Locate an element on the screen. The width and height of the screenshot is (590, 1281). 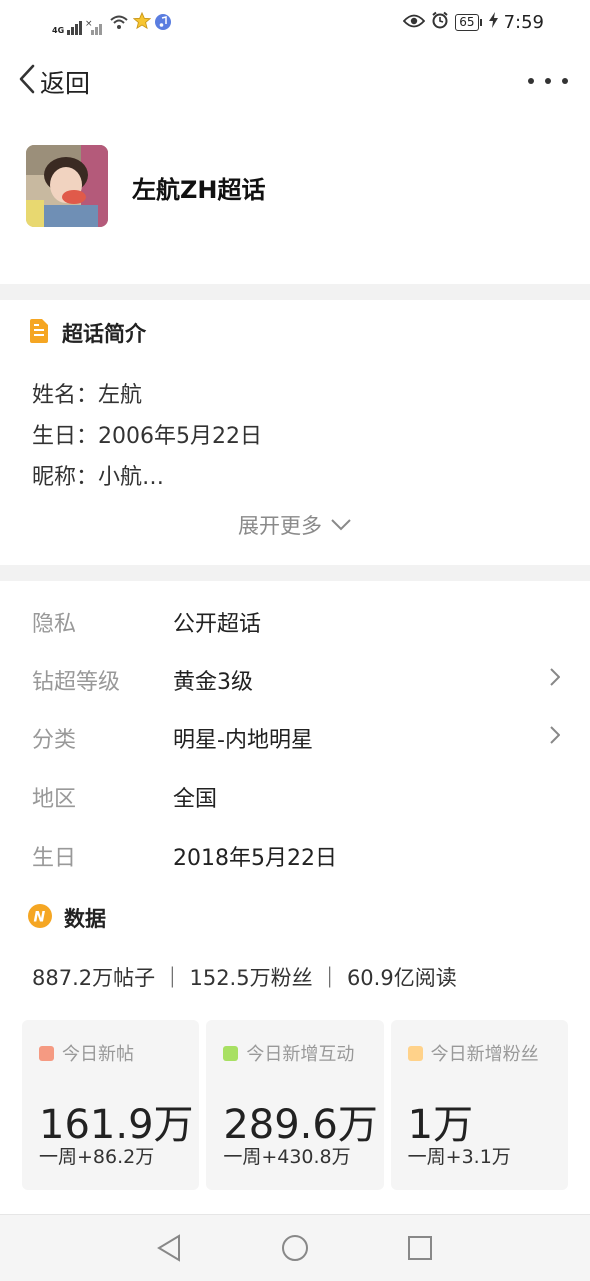
topic-avatar is located at coordinates (67, 186).